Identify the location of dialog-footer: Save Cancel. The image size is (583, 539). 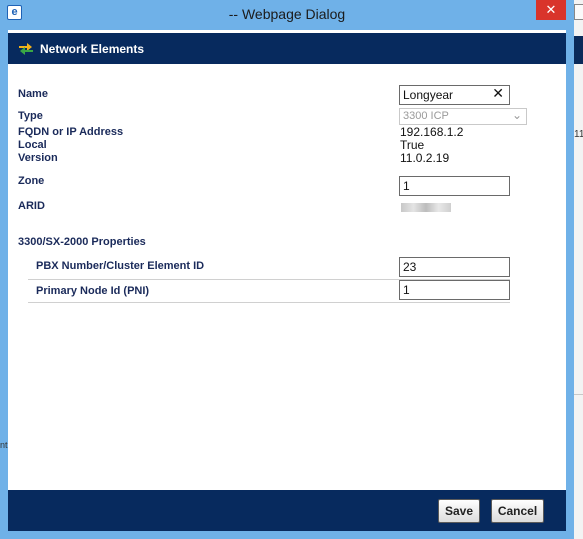
(287, 510).